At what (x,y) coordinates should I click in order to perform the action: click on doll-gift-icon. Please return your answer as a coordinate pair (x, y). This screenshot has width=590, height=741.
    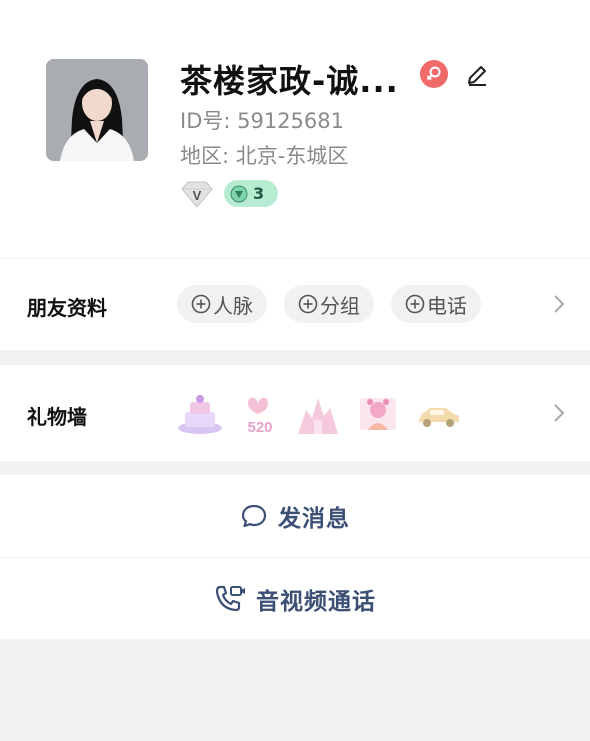
    Looking at the image, I should click on (378, 414).